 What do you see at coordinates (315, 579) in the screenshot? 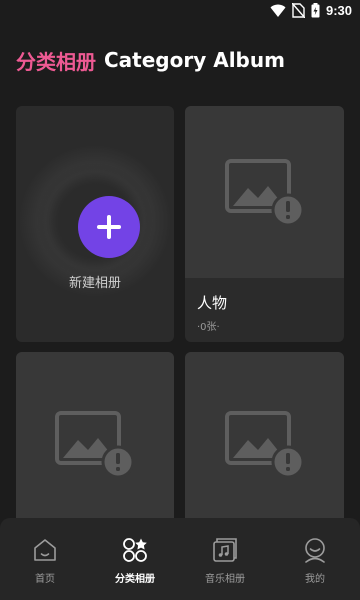
I see `tab-profile-label: 我的` at bounding box center [315, 579].